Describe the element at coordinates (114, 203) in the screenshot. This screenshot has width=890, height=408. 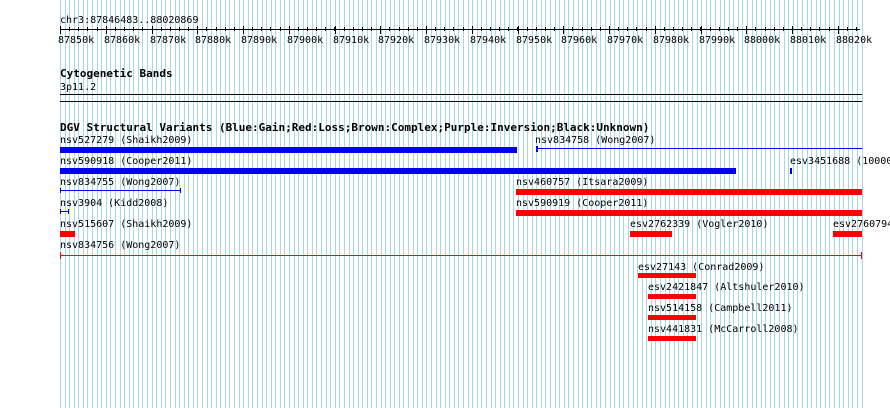
I see `feature-label-nsv3904: nsv3904 (Kidd2008)` at that location.